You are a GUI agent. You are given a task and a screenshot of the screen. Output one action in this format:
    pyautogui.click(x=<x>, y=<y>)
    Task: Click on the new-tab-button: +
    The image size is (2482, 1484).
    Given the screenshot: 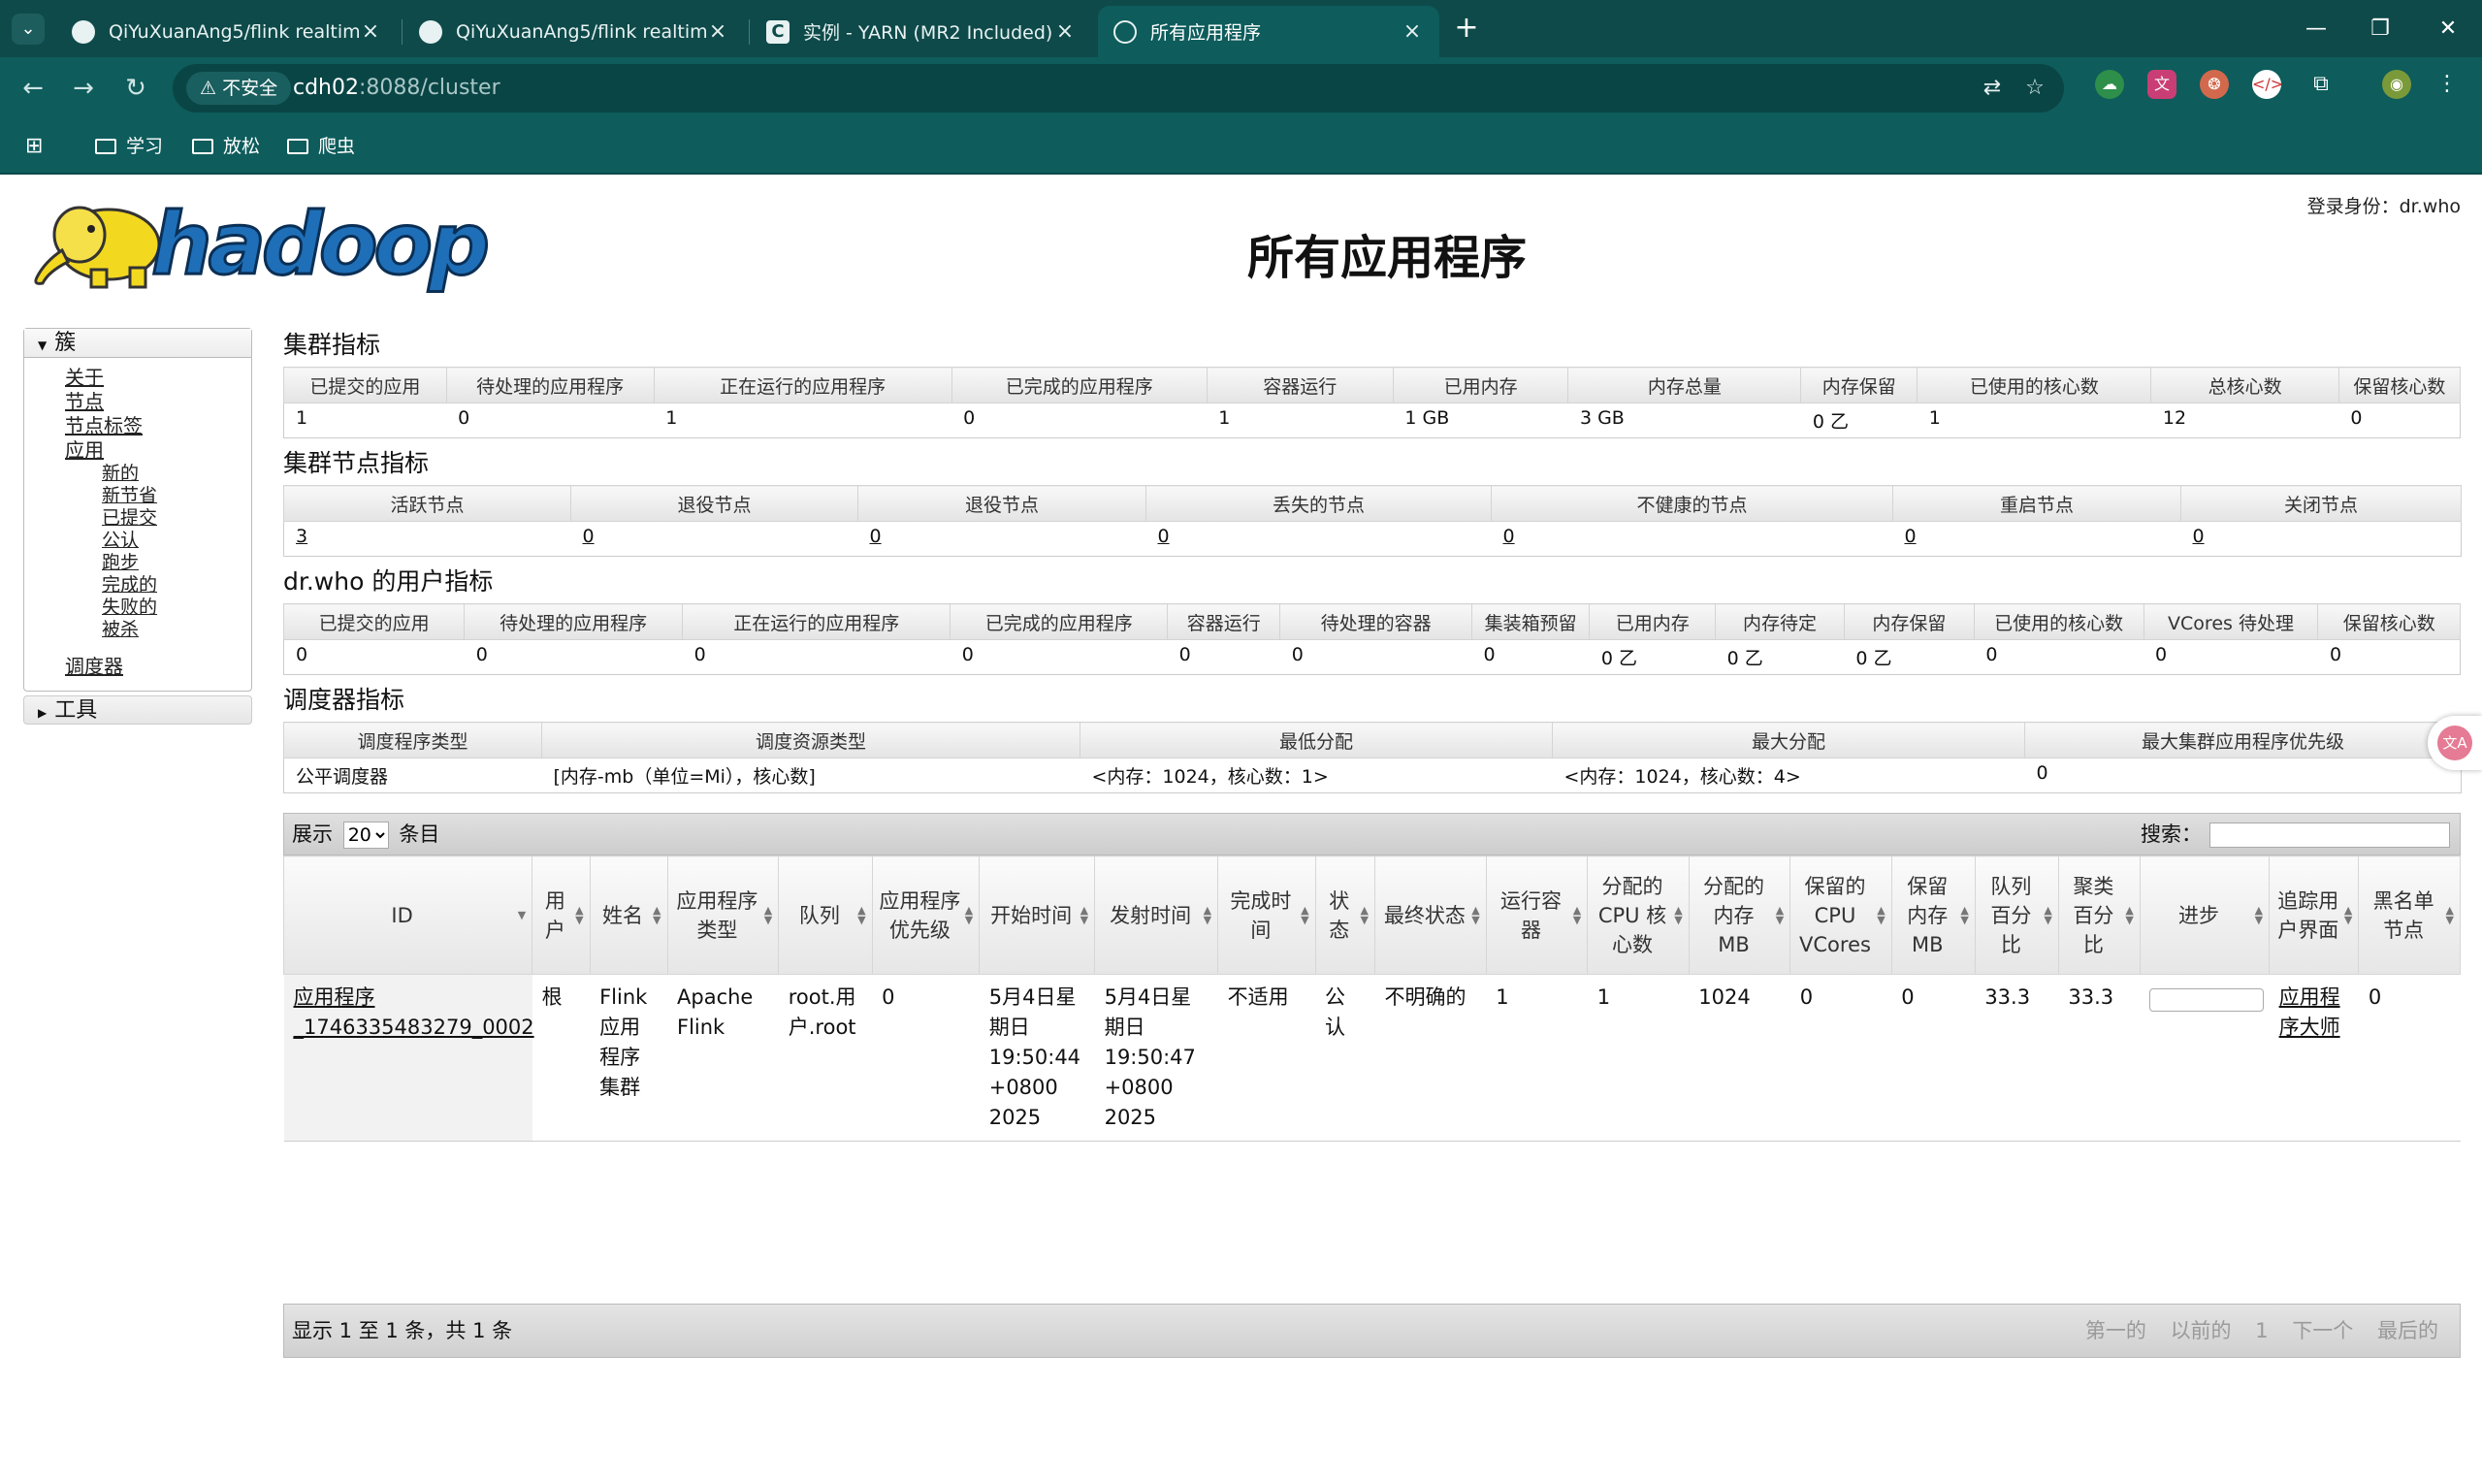 What is the action you would take?
    pyautogui.click(x=1466, y=29)
    